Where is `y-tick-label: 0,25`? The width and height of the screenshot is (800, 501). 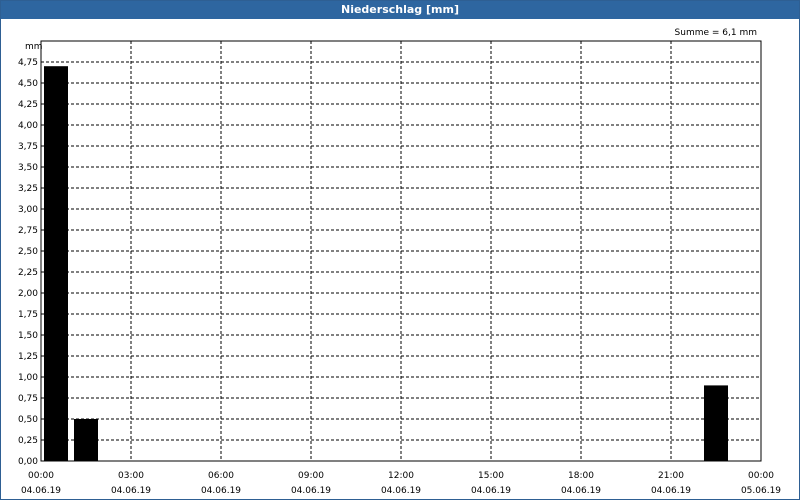 y-tick-label: 0,25 is located at coordinates (28, 441).